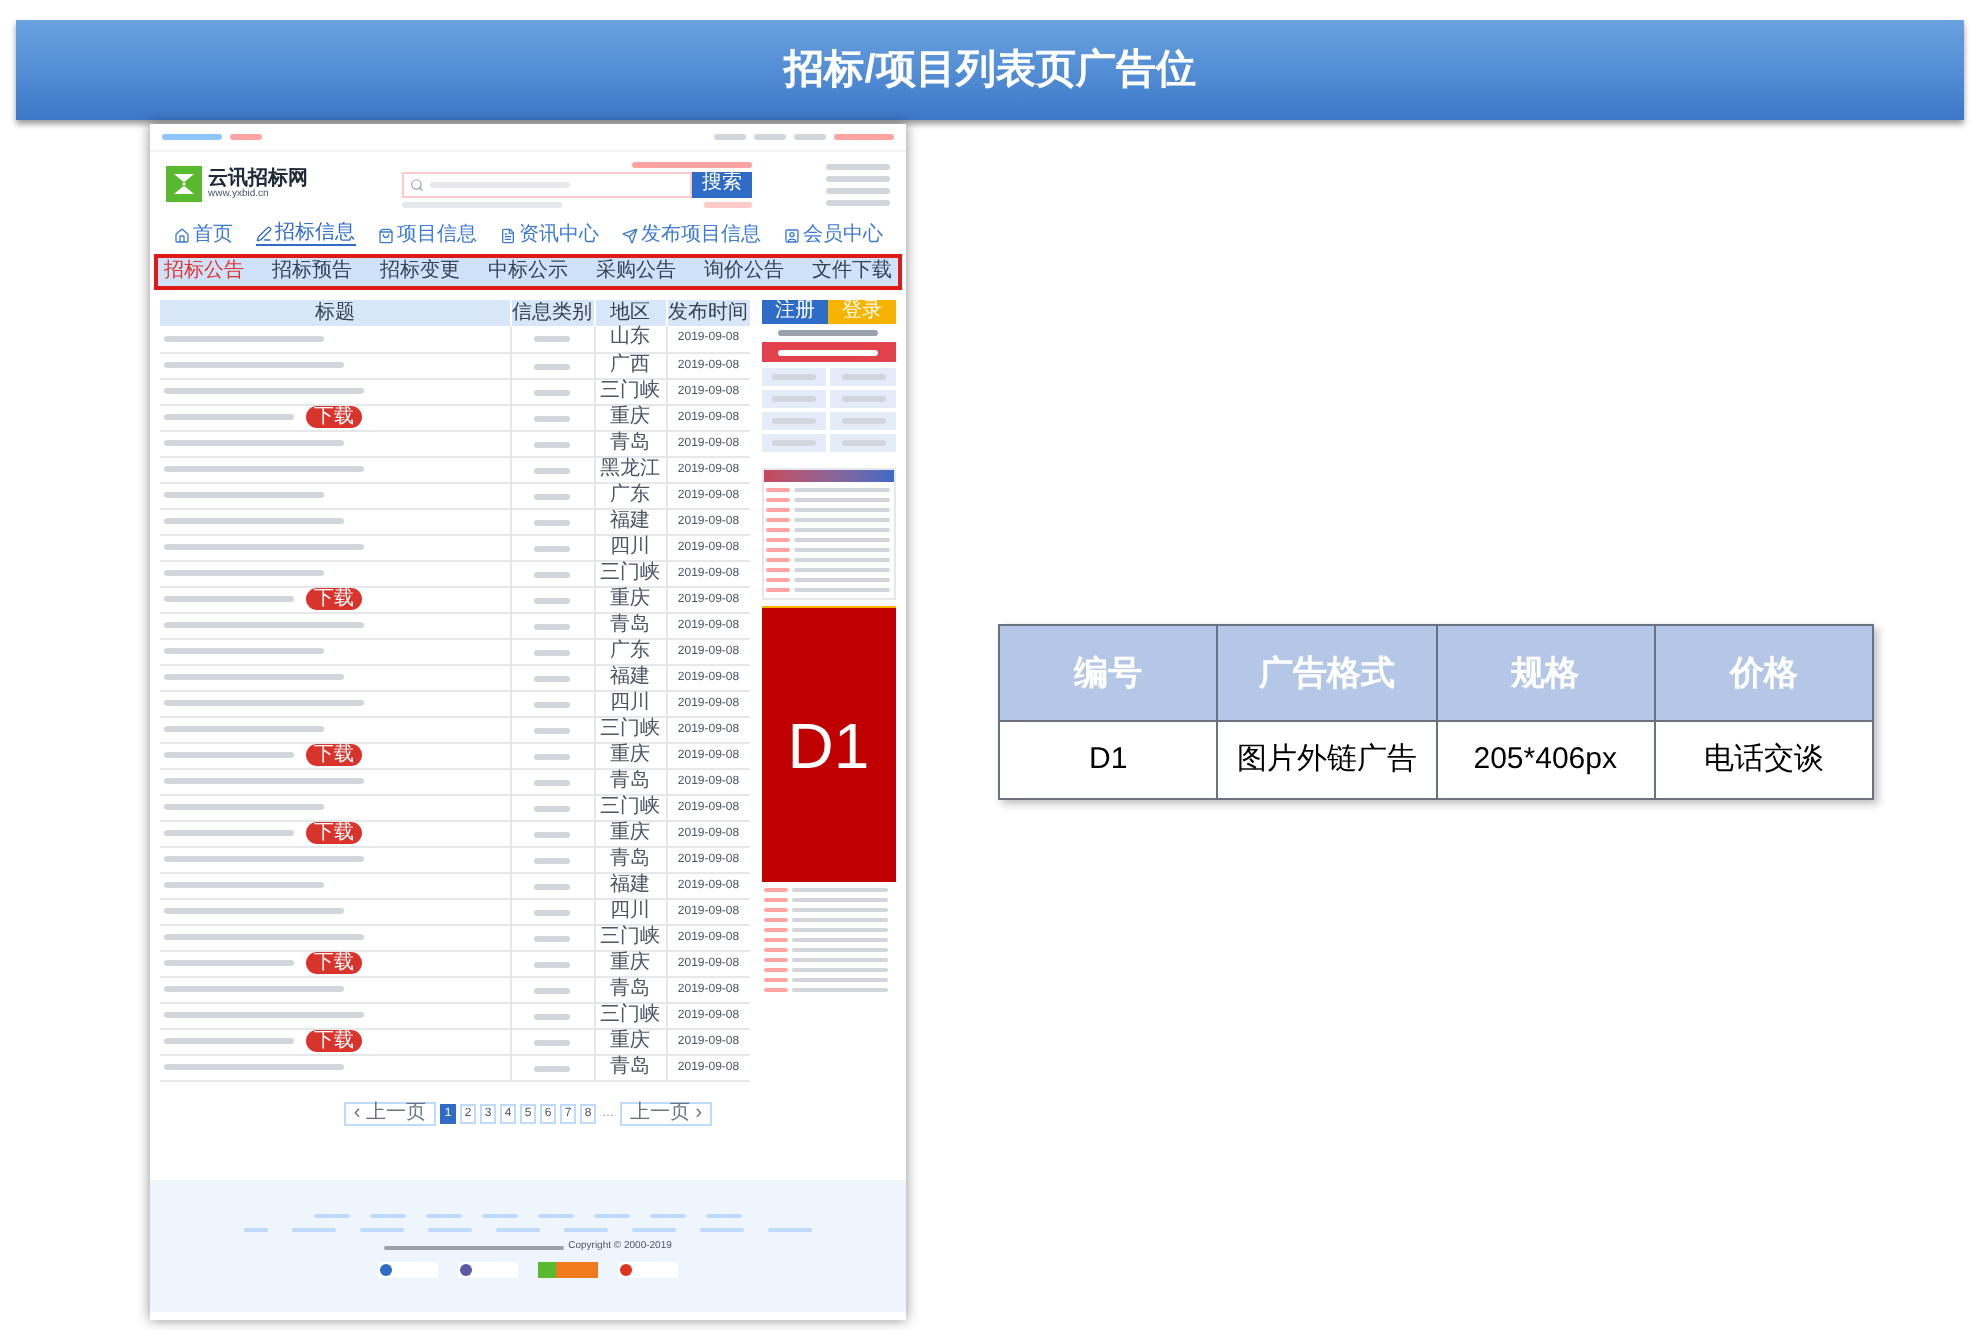 Image resolution: width=1980 pixels, height=1330 pixels. Describe the element at coordinates (852, 272) in the screenshot. I see `subnav-link: 文件下载` at that location.